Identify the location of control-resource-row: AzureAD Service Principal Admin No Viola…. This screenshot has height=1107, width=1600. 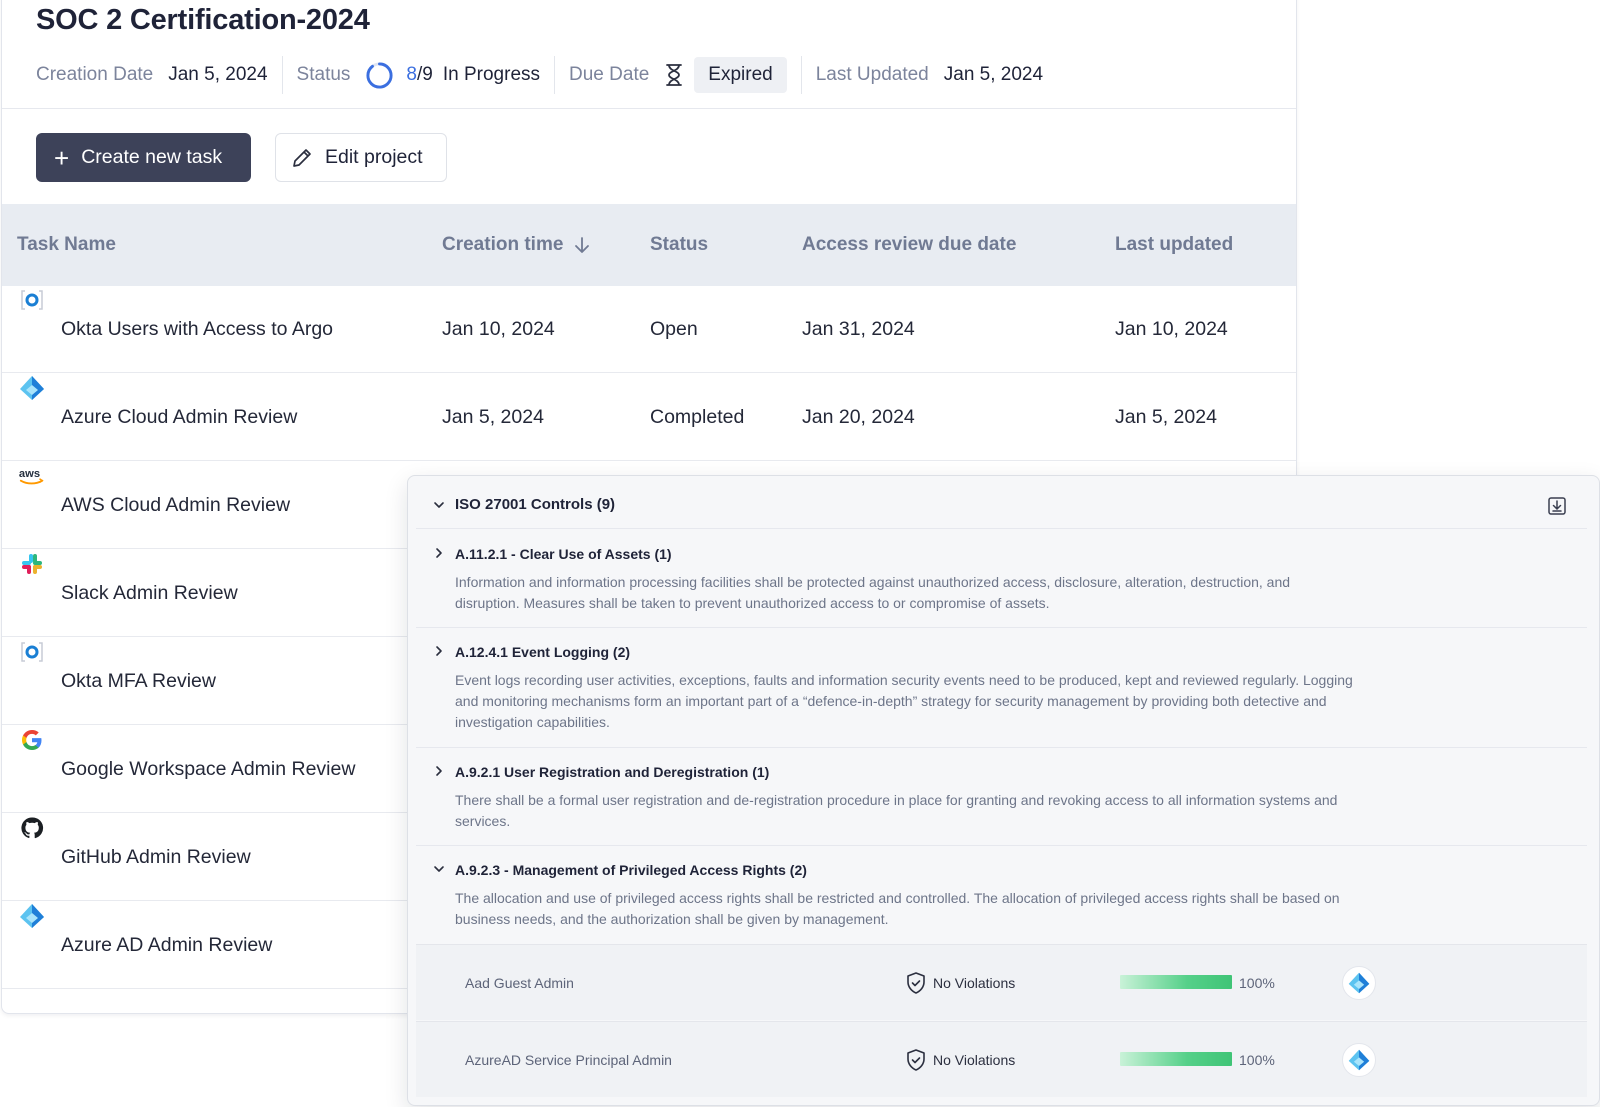
(1001, 1059).